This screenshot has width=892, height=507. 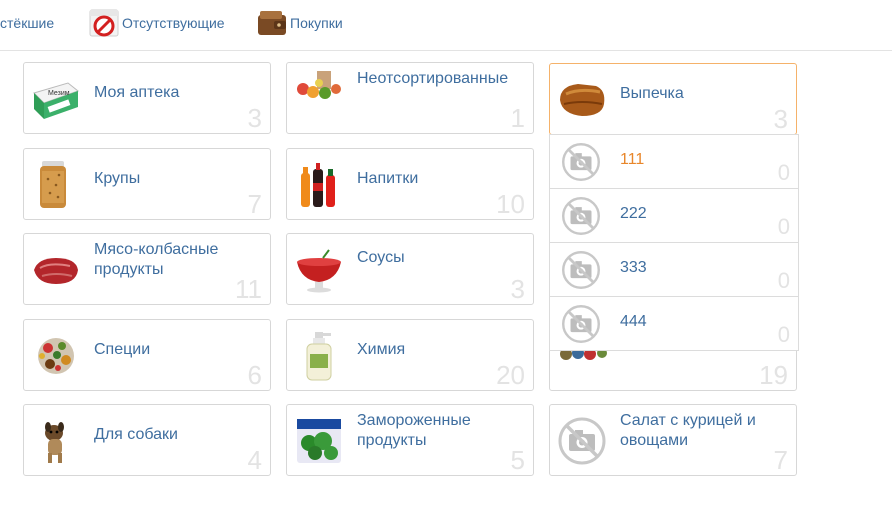 What do you see at coordinates (446, 25) in the screenshot?
I see `top-tab-bar: стёкшие Отсутствующие Покупки` at bounding box center [446, 25].